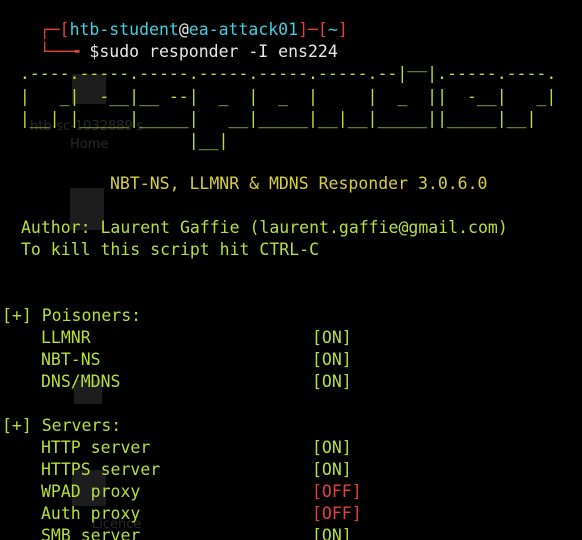 The image size is (582, 540). What do you see at coordinates (332, 381) in the screenshot?
I see `poisoner-status-dnsmdns: [ON]` at bounding box center [332, 381].